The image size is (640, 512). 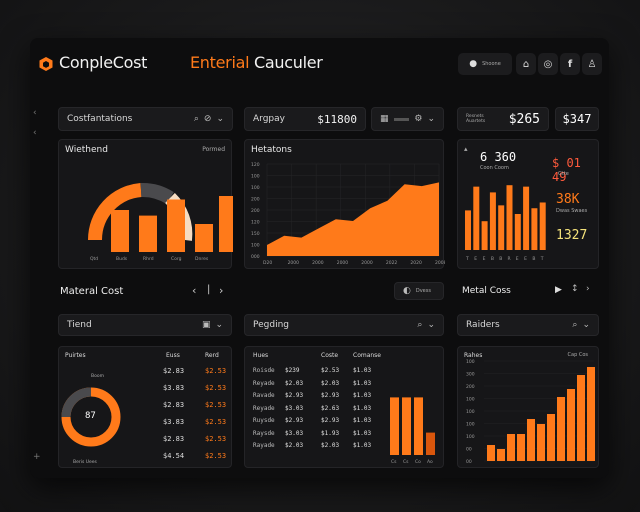 I want to click on parts-row-value: $2.83, so click(x=174, y=439).